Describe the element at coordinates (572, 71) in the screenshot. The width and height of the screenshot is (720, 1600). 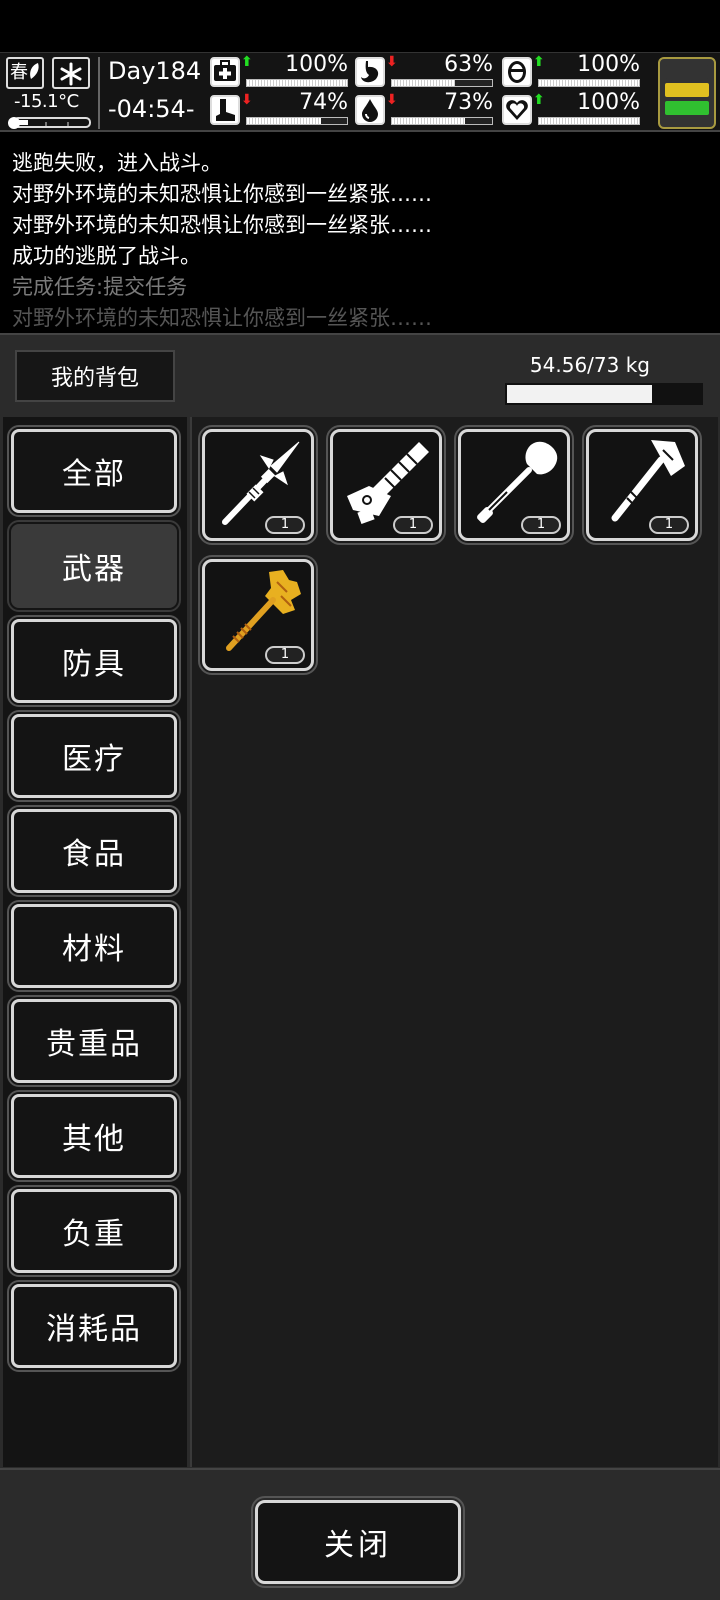
I see `stat-mood: ⬆ 100%` at that location.